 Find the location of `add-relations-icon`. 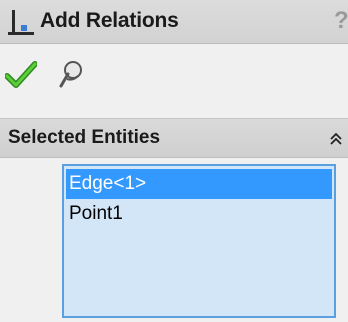

add-relations-icon is located at coordinates (21, 22).